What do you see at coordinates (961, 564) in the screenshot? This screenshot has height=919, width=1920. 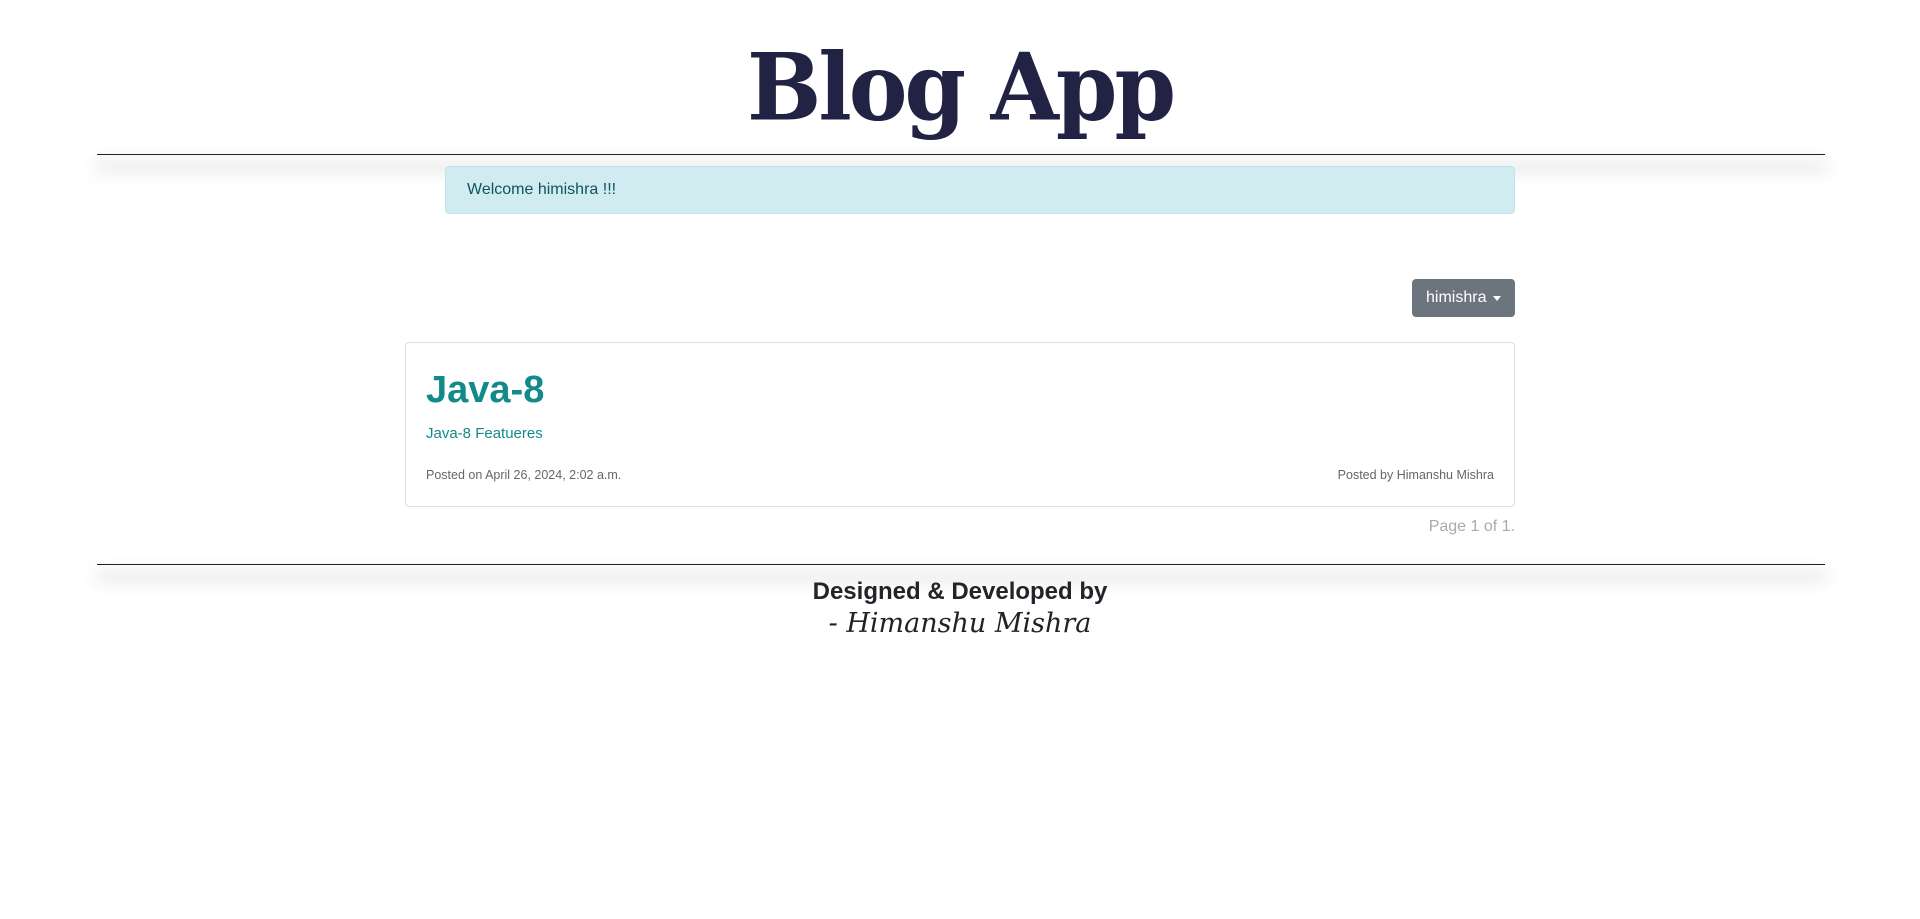 I see `footer-divider` at bounding box center [961, 564].